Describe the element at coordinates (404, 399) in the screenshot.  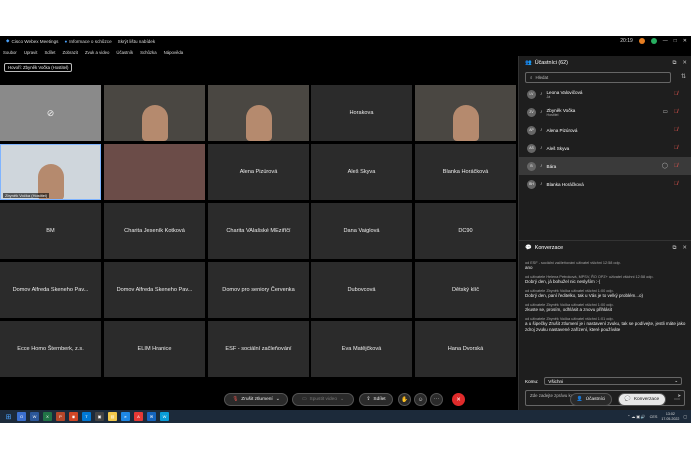
I see `raise-hand-button: ✋` at that location.